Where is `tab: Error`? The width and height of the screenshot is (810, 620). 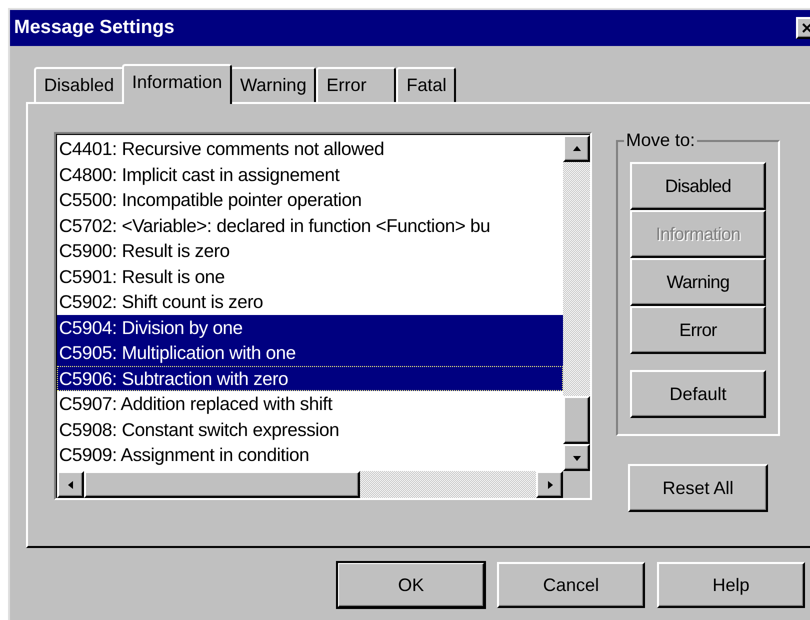
tab: Error is located at coordinates (356, 84).